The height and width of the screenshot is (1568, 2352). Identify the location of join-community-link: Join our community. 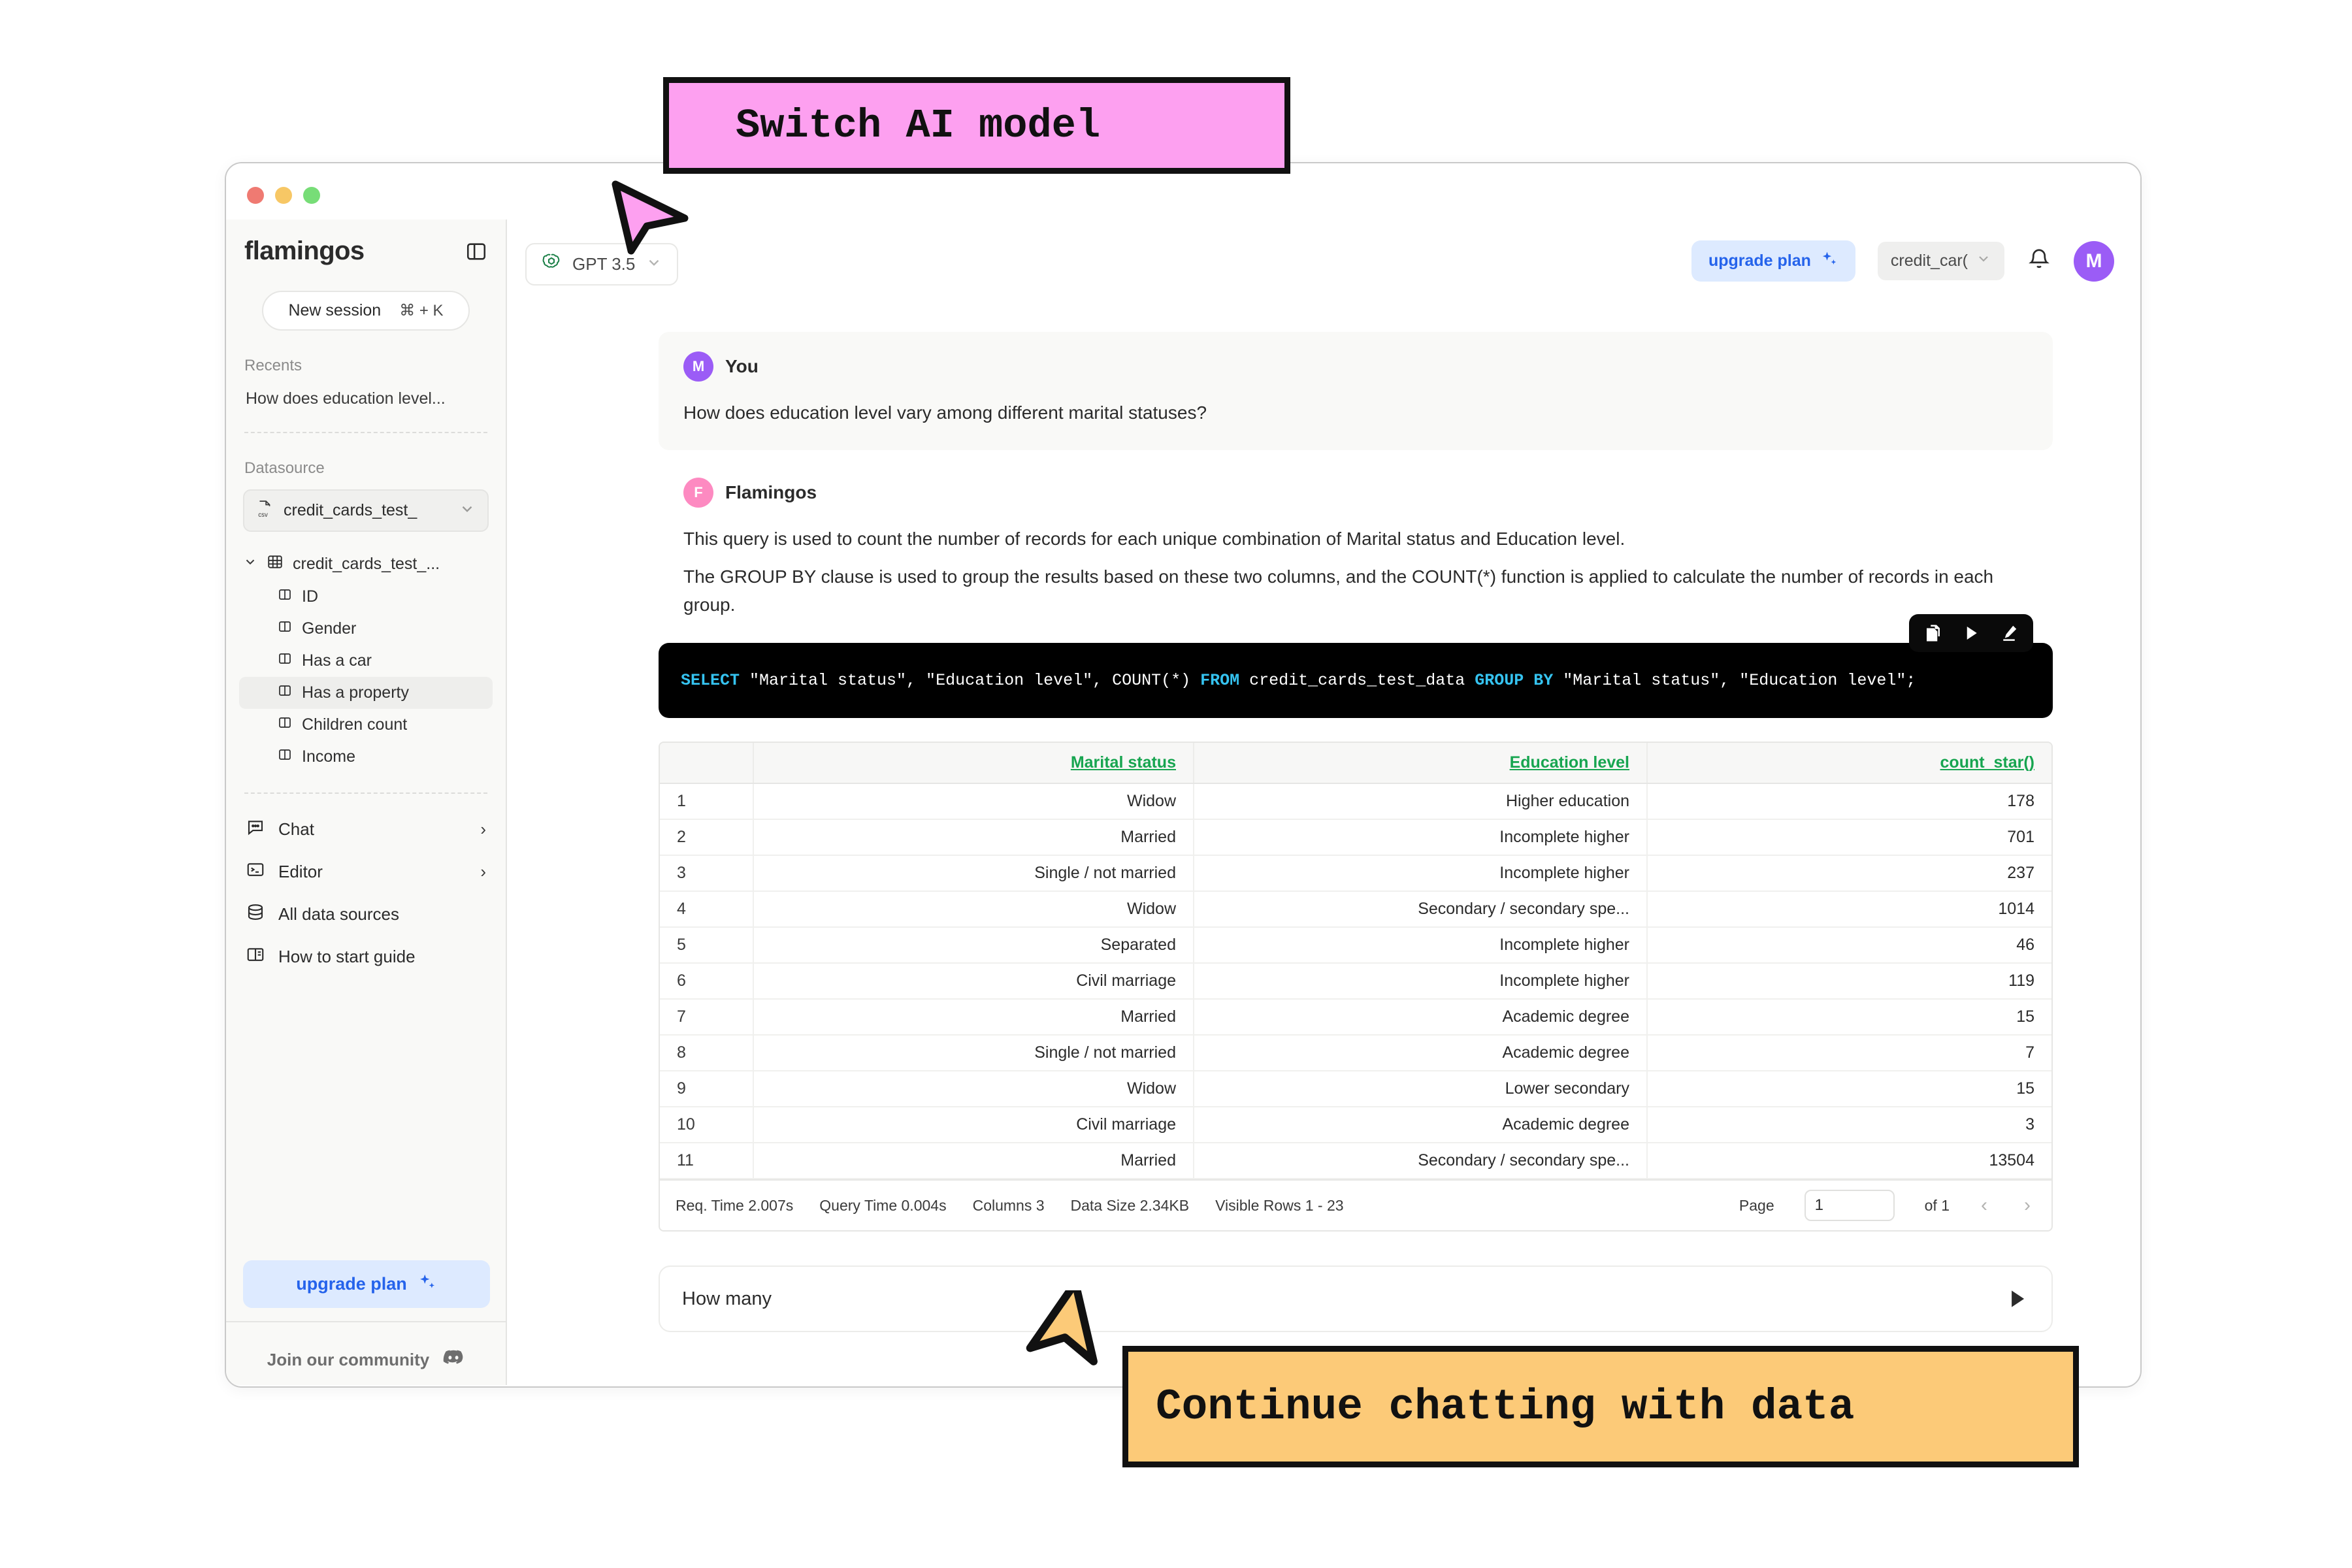
(366, 1360).